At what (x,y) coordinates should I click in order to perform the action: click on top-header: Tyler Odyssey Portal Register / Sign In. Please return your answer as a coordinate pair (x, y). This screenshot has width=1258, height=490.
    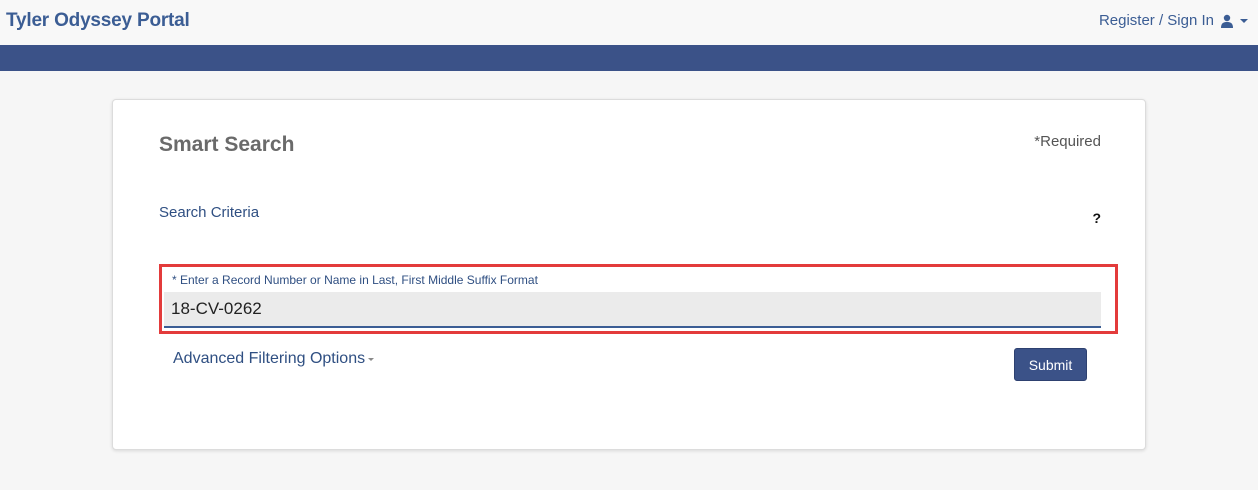
    Looking at the image, I should click on (629, 22).